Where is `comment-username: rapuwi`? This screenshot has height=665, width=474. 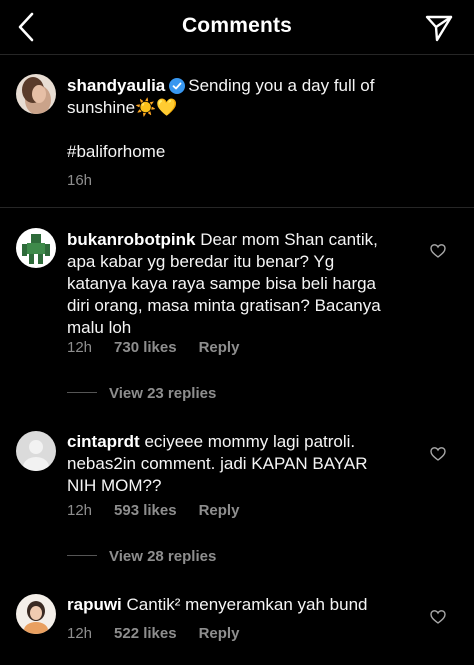
comment-username: rapuwi is located at coordinates (94, 604).